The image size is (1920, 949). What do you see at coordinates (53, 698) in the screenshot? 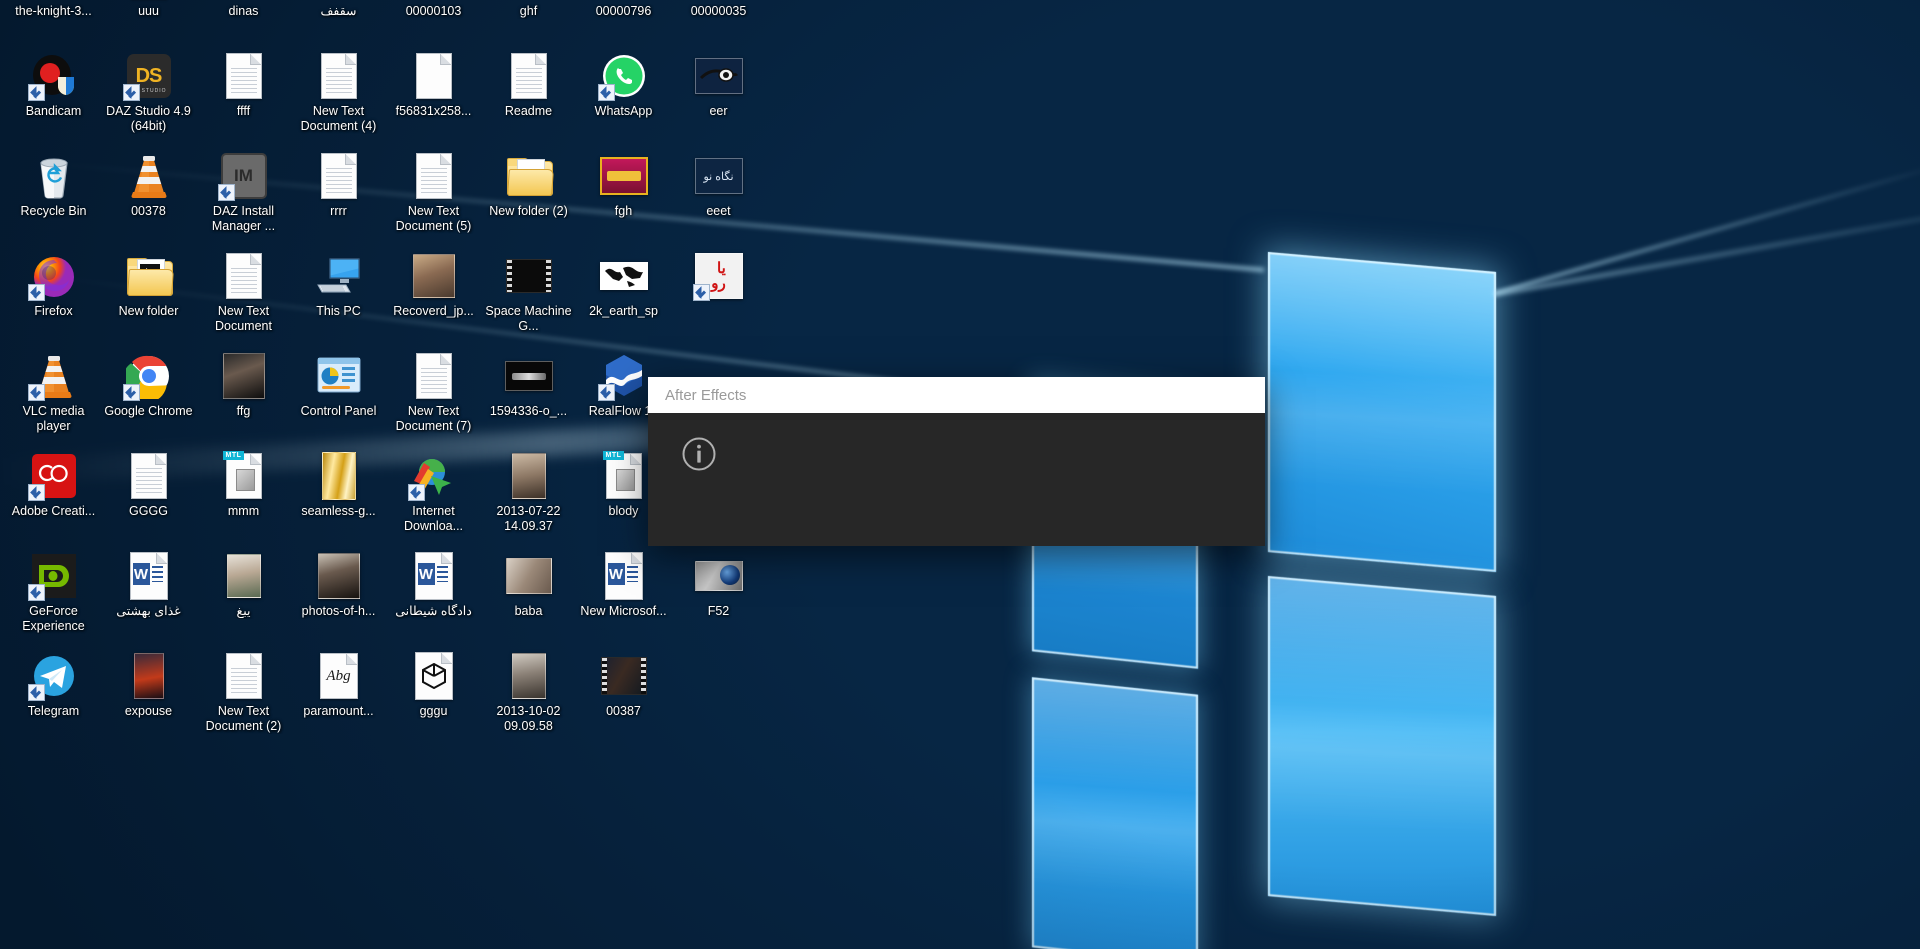
I see `desktop-icon: Telegram` at bounding box center [53, 698].